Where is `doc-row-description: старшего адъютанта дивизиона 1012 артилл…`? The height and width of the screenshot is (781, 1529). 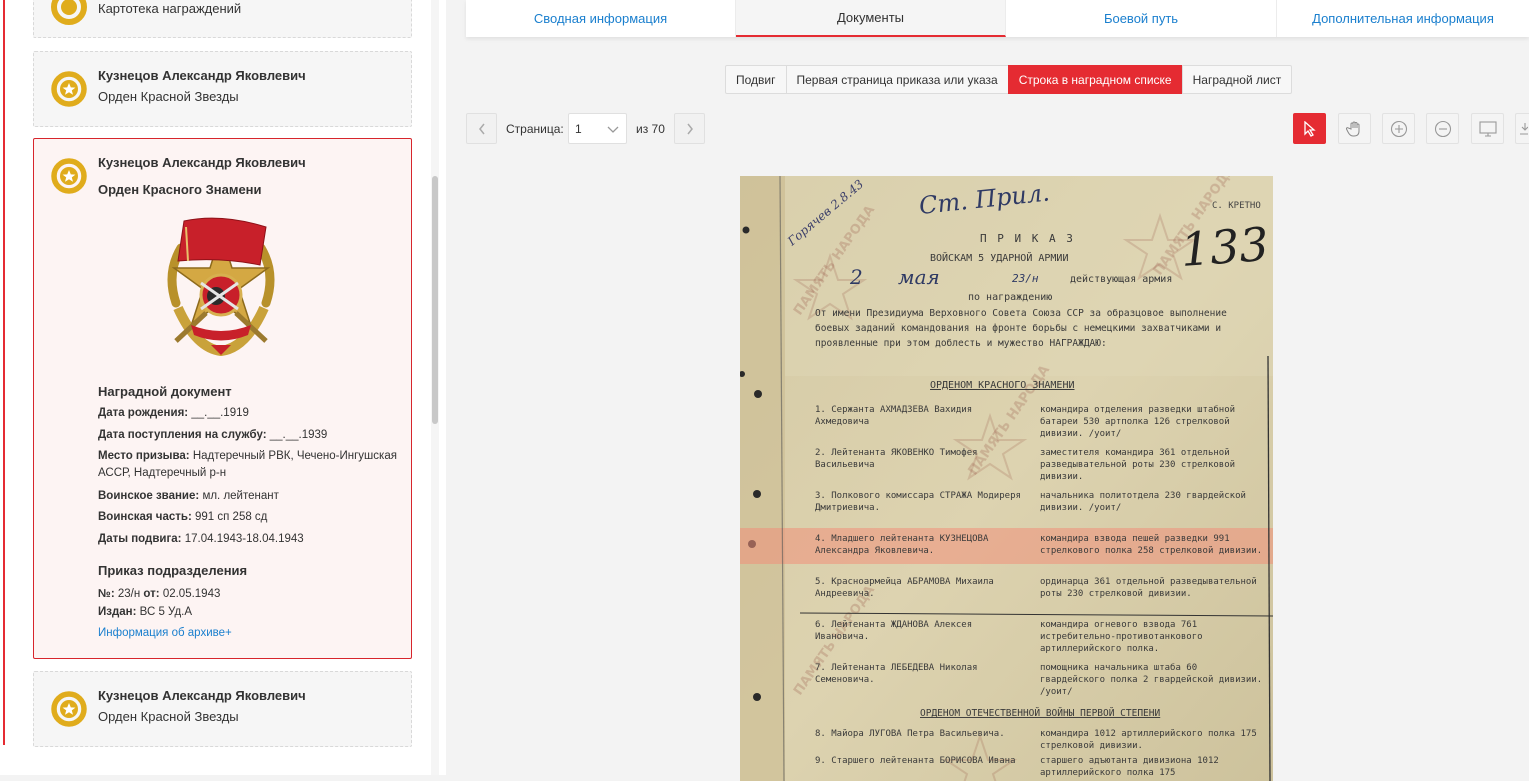 doc-row-description: старшего адъютанта дивизиона 1012 артилл… is located at coordinates (1129, 767).